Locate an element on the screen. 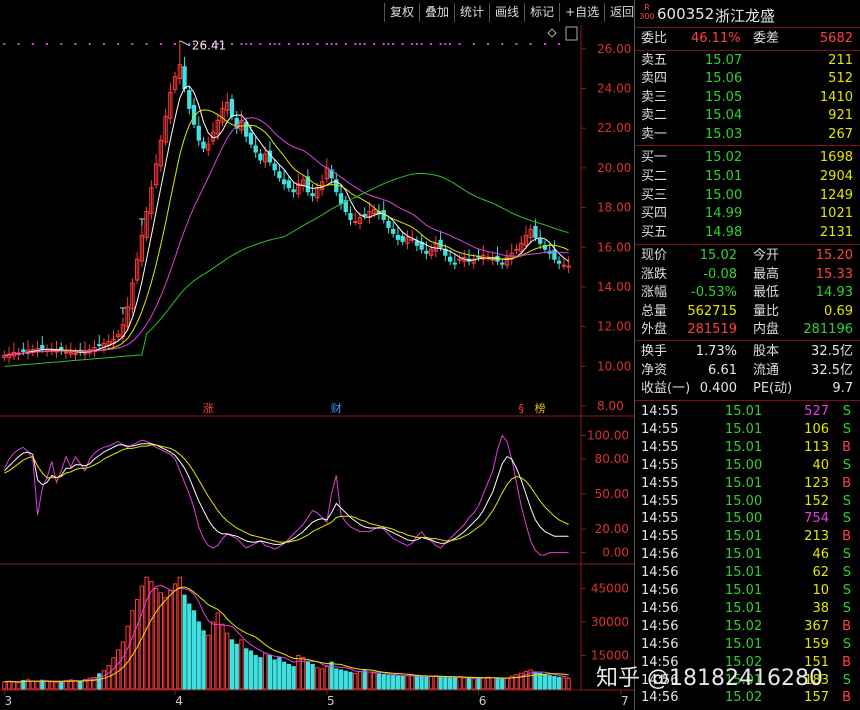 The width and height of the screenshot is (860, 710). ask-label: 卖四 is located at coordinates (654, 79).